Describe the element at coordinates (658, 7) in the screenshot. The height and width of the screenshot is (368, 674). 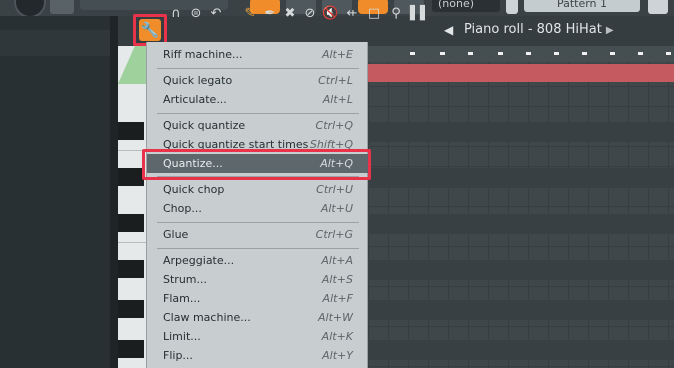
I see `add-pattern-button` at that location.